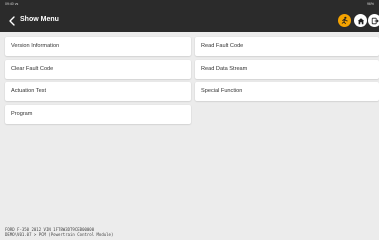 Image resolution: width=379 pixels, height=240 pixels. I want to click on menu-item-label: Program, so click(22, 114).